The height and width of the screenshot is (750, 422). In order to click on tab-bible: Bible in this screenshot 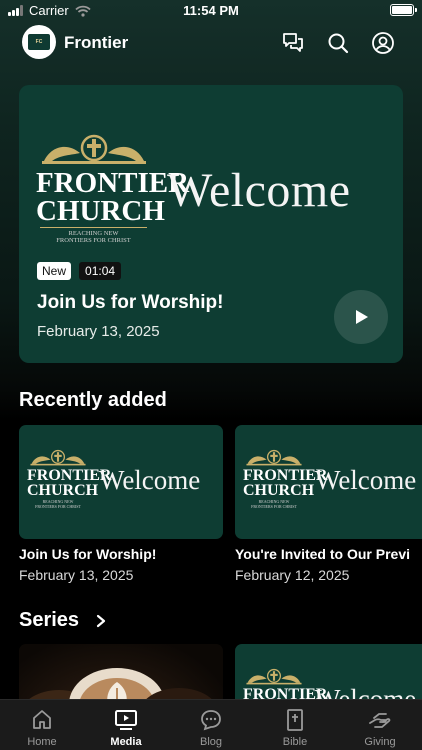, I will do `click(295, 725)`.